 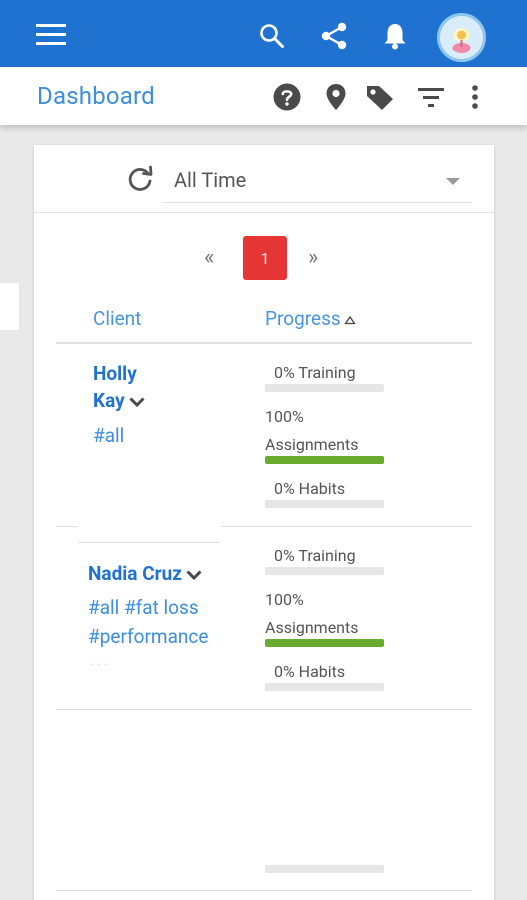 What do you see at coordinates (135, 573) in the screenshot?
I see `client-full-name: Nadia Cruz` at bounding box center [135, 573].